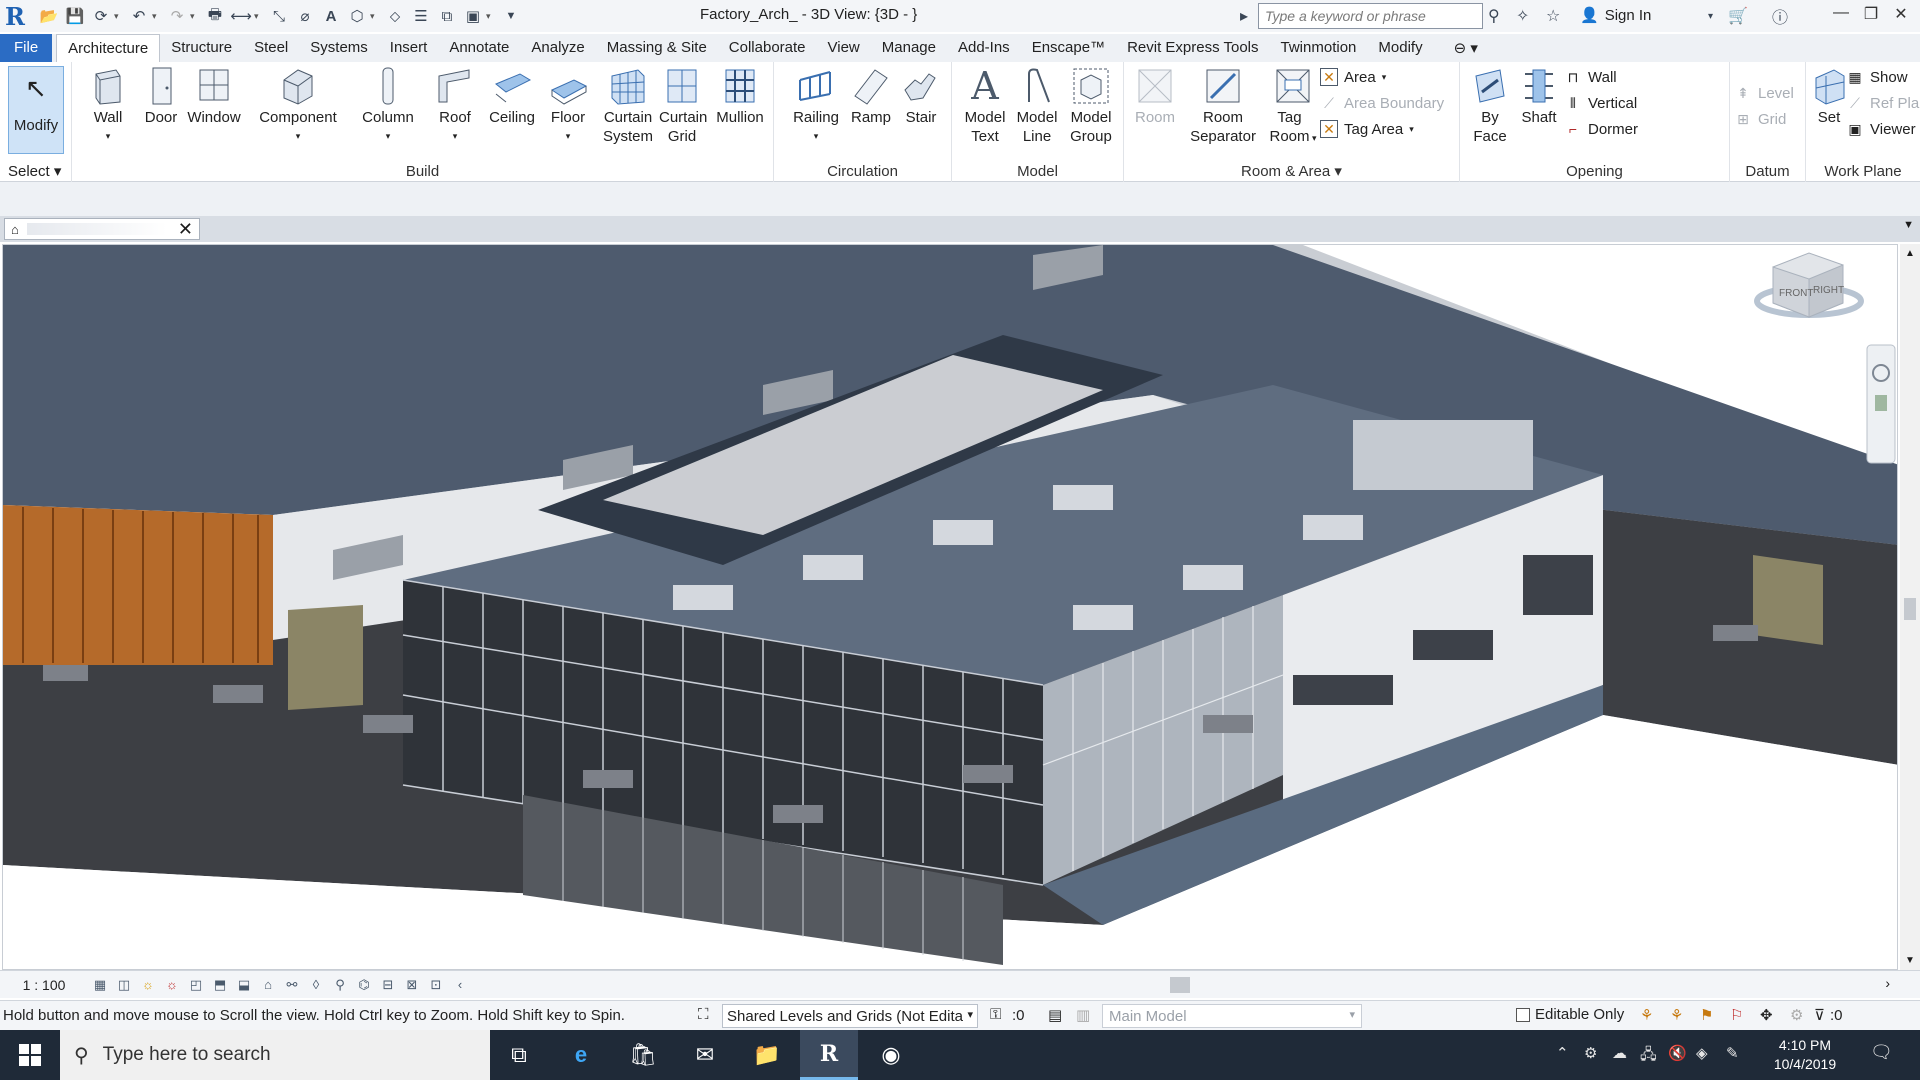  I want to click on active-workset-select: Shared Levels and Grids (Not Edita ▾, so click(850, 1016).